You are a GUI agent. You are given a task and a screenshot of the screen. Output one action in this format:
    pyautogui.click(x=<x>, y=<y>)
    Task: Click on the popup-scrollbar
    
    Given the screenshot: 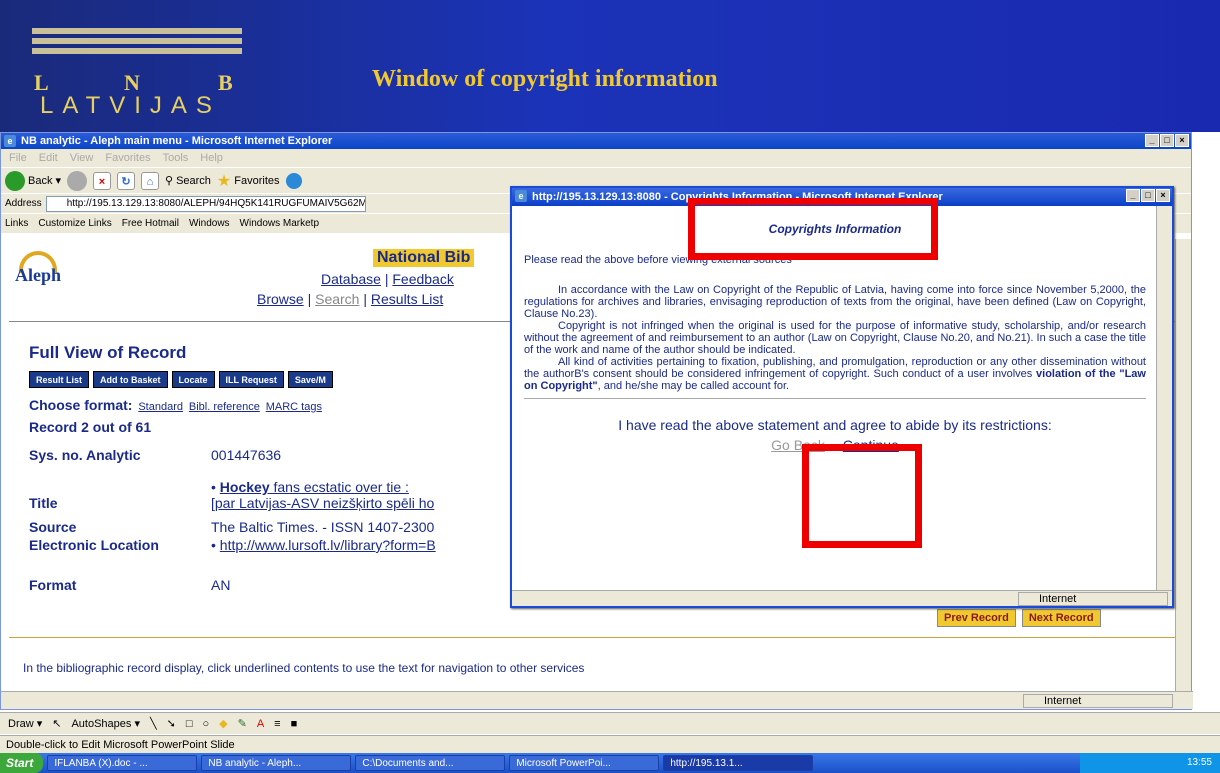 What is the action you would take?
    pyautogui.click(x=1164, y=399)
    